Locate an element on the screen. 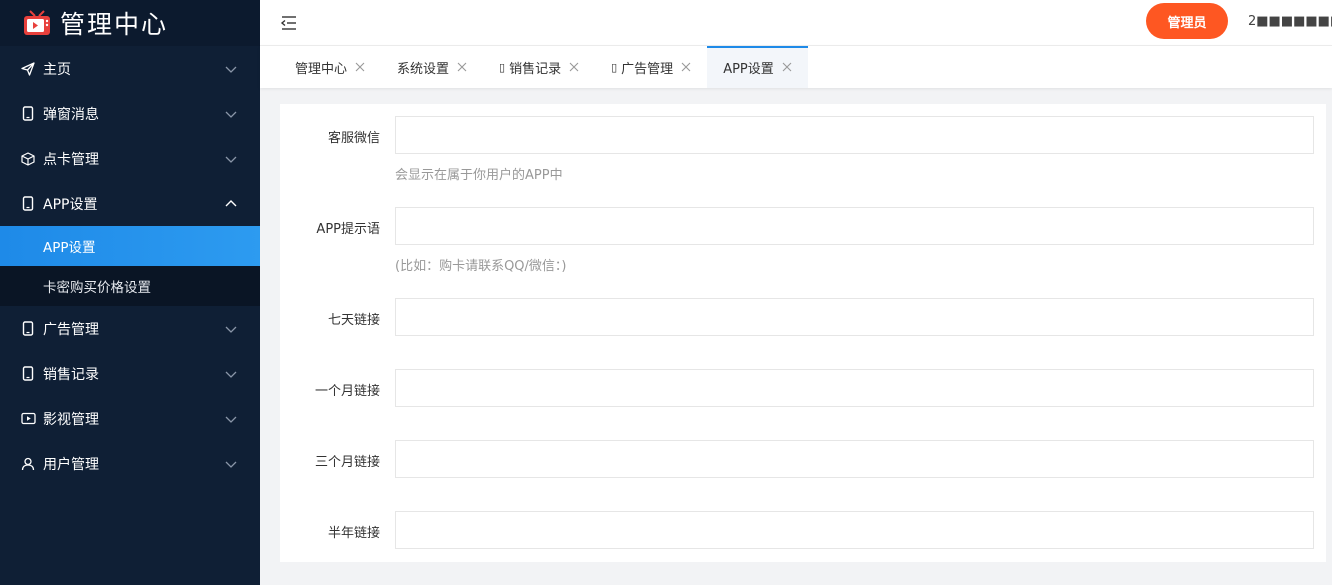 Image resolution: width=1332 pixels, height=585 pixels. tab-label: 管理中心 is located at coordinates (321, 69).